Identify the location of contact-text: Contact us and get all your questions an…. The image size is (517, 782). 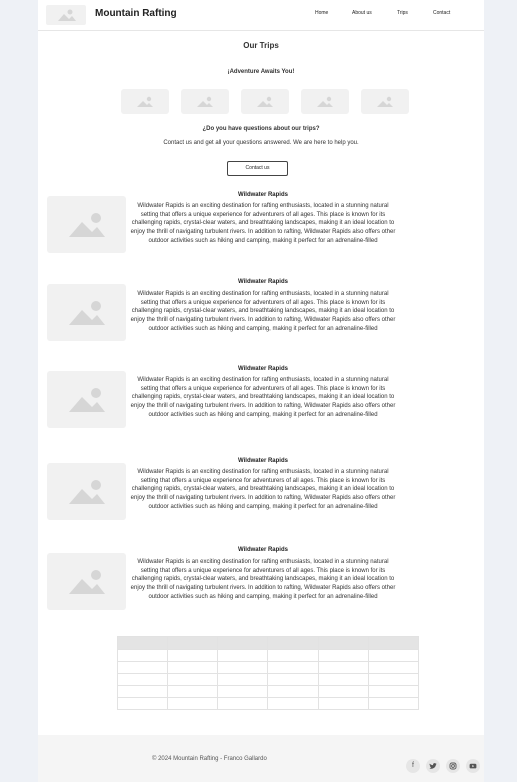
(261, 143).